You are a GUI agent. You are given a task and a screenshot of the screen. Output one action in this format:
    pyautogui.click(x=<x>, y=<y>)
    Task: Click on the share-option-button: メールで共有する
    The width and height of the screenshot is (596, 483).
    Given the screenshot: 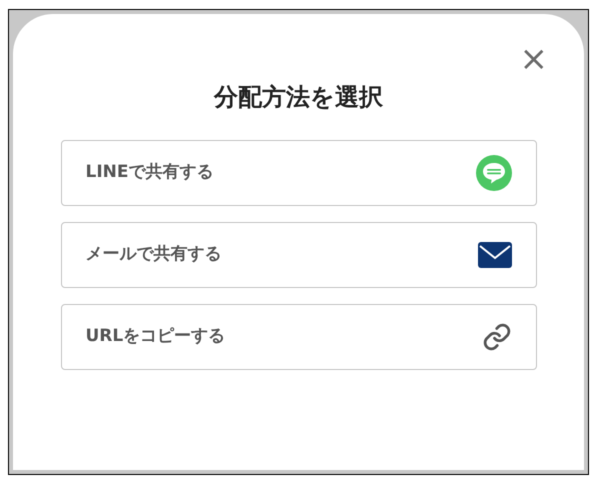 What is the action you would take?
    pyautogui.click(x=298, y=255)
    